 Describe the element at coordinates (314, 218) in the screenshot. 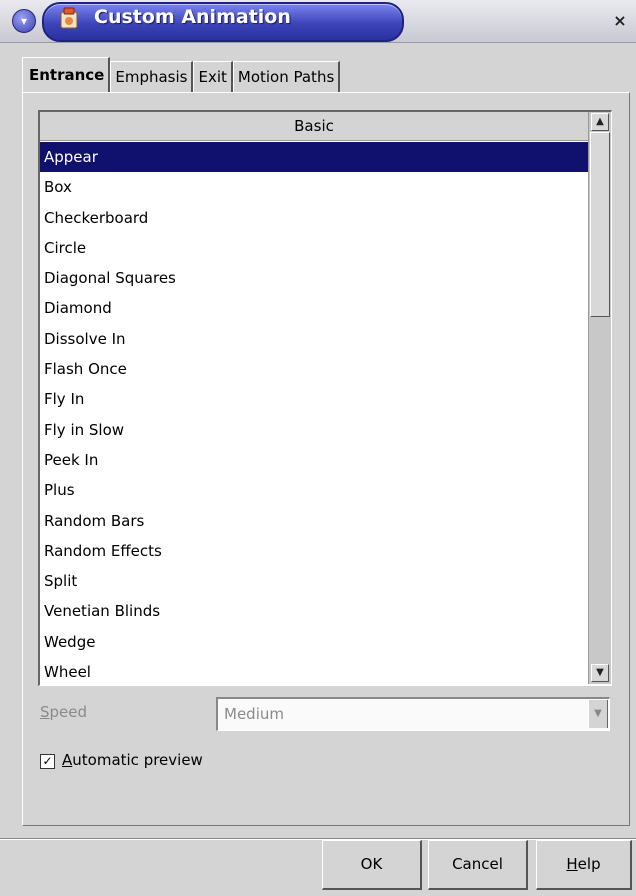

I see `list-item: Checkerboard` at that location.